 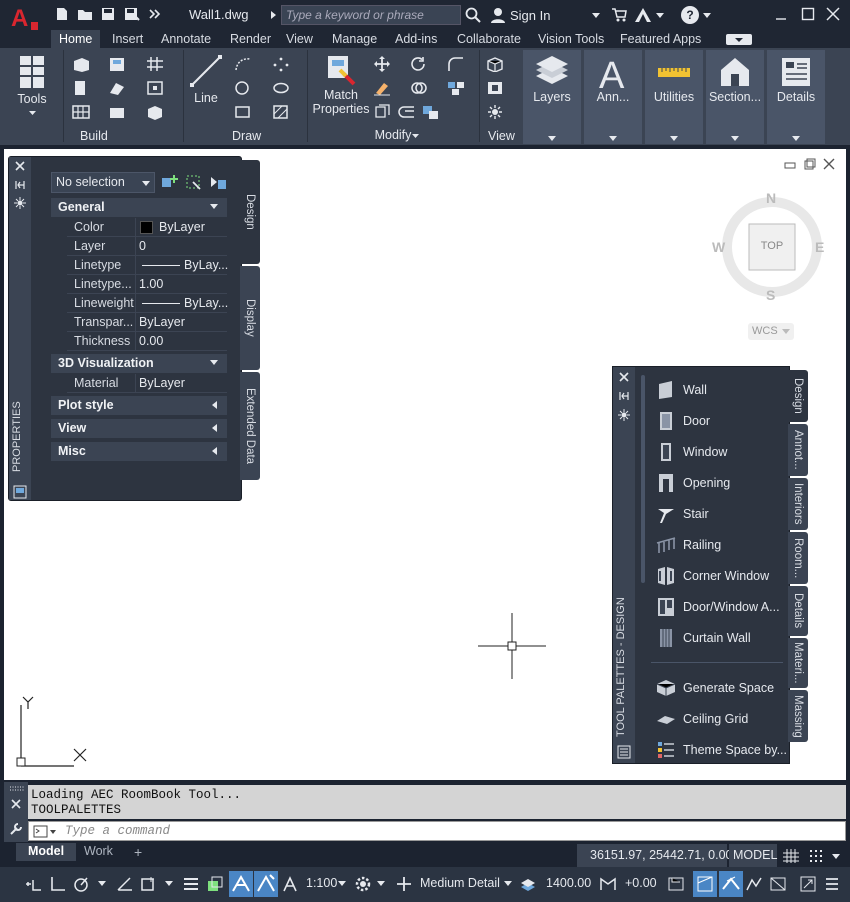 I want to click on palette-tab-details: Details, so click(x=798, y=611).